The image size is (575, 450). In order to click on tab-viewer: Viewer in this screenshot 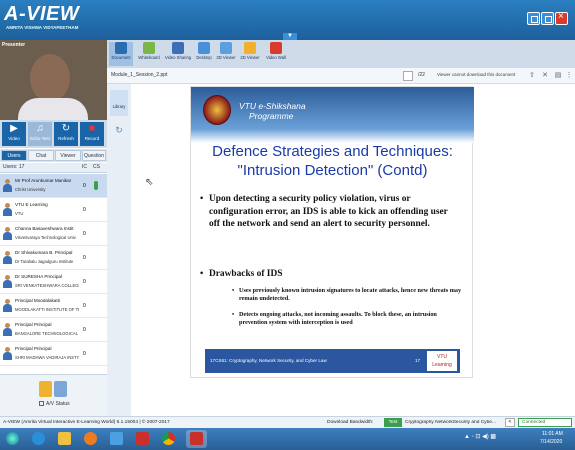, I will do `click(68, 155)`.